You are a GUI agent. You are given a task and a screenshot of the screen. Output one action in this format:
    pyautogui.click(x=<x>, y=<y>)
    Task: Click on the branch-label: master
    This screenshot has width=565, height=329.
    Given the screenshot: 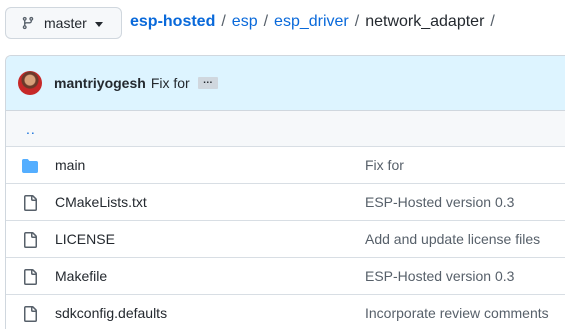 What is the action you would take?
    pyautogui.click(x=65, y=23)
    